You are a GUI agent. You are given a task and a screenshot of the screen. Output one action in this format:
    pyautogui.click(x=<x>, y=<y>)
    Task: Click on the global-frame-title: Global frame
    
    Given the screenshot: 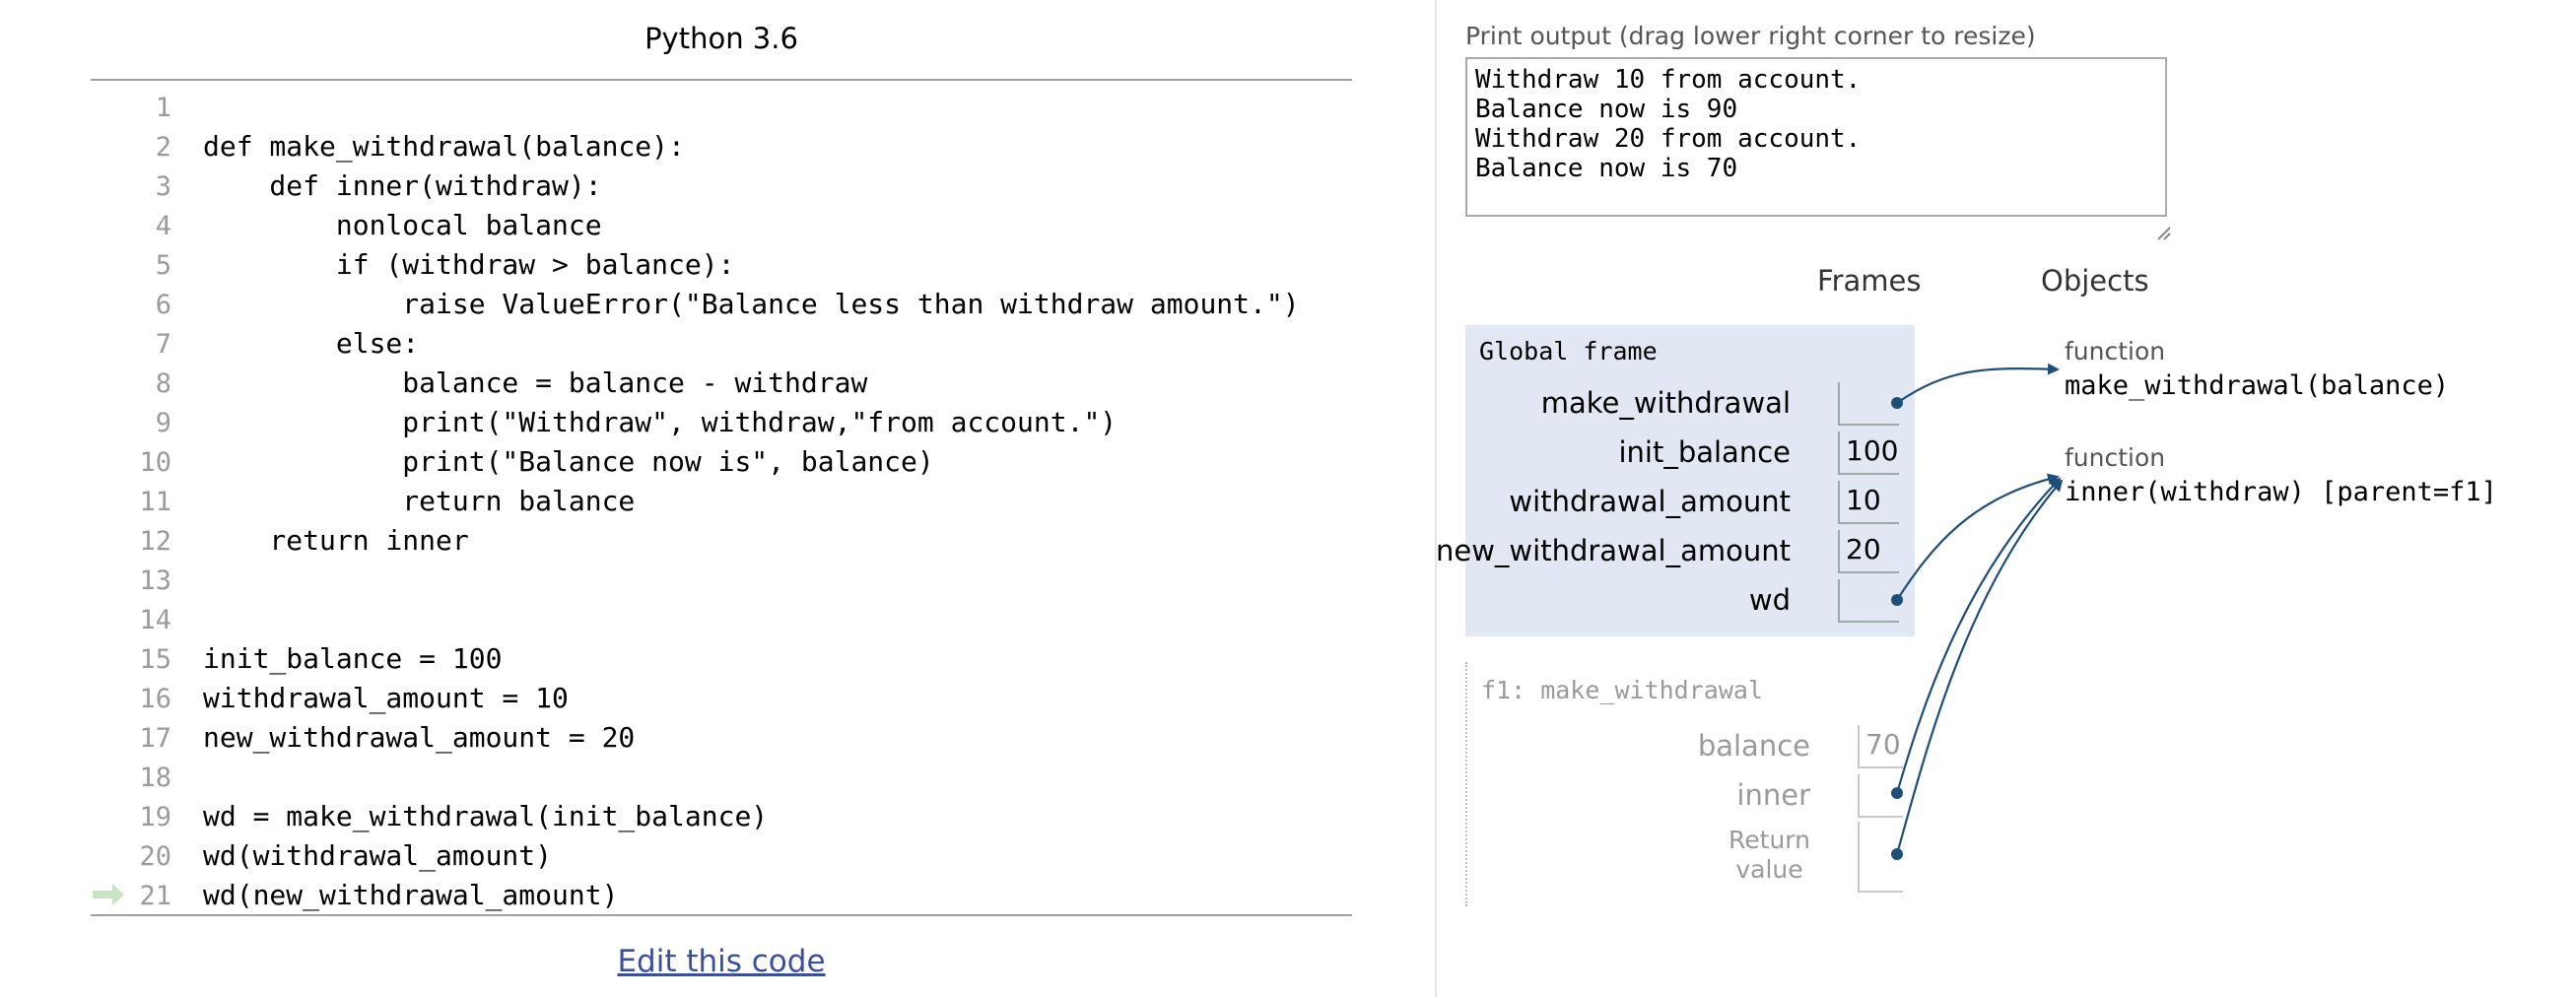 What is the action you would take?
    pyautogui.click(x=1568, y=351)
    